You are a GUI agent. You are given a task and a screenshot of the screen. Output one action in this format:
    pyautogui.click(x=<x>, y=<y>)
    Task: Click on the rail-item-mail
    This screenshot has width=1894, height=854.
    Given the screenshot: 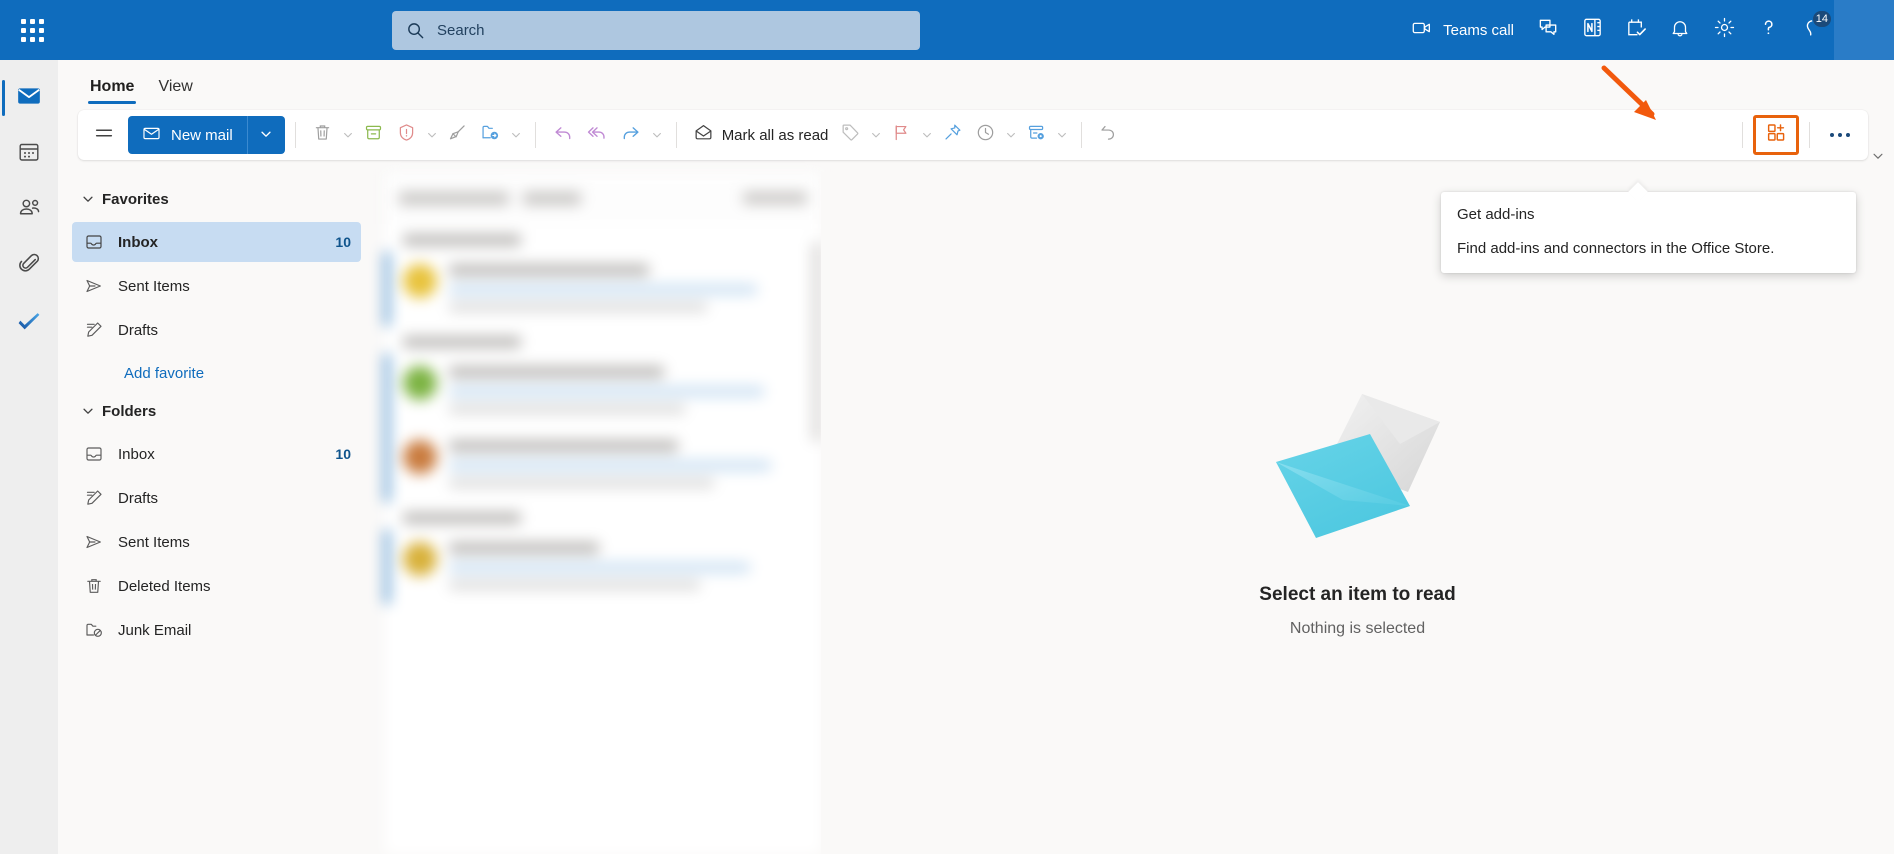 What is the action you would take?
    pyautogui.click(x=29, y=98)
    